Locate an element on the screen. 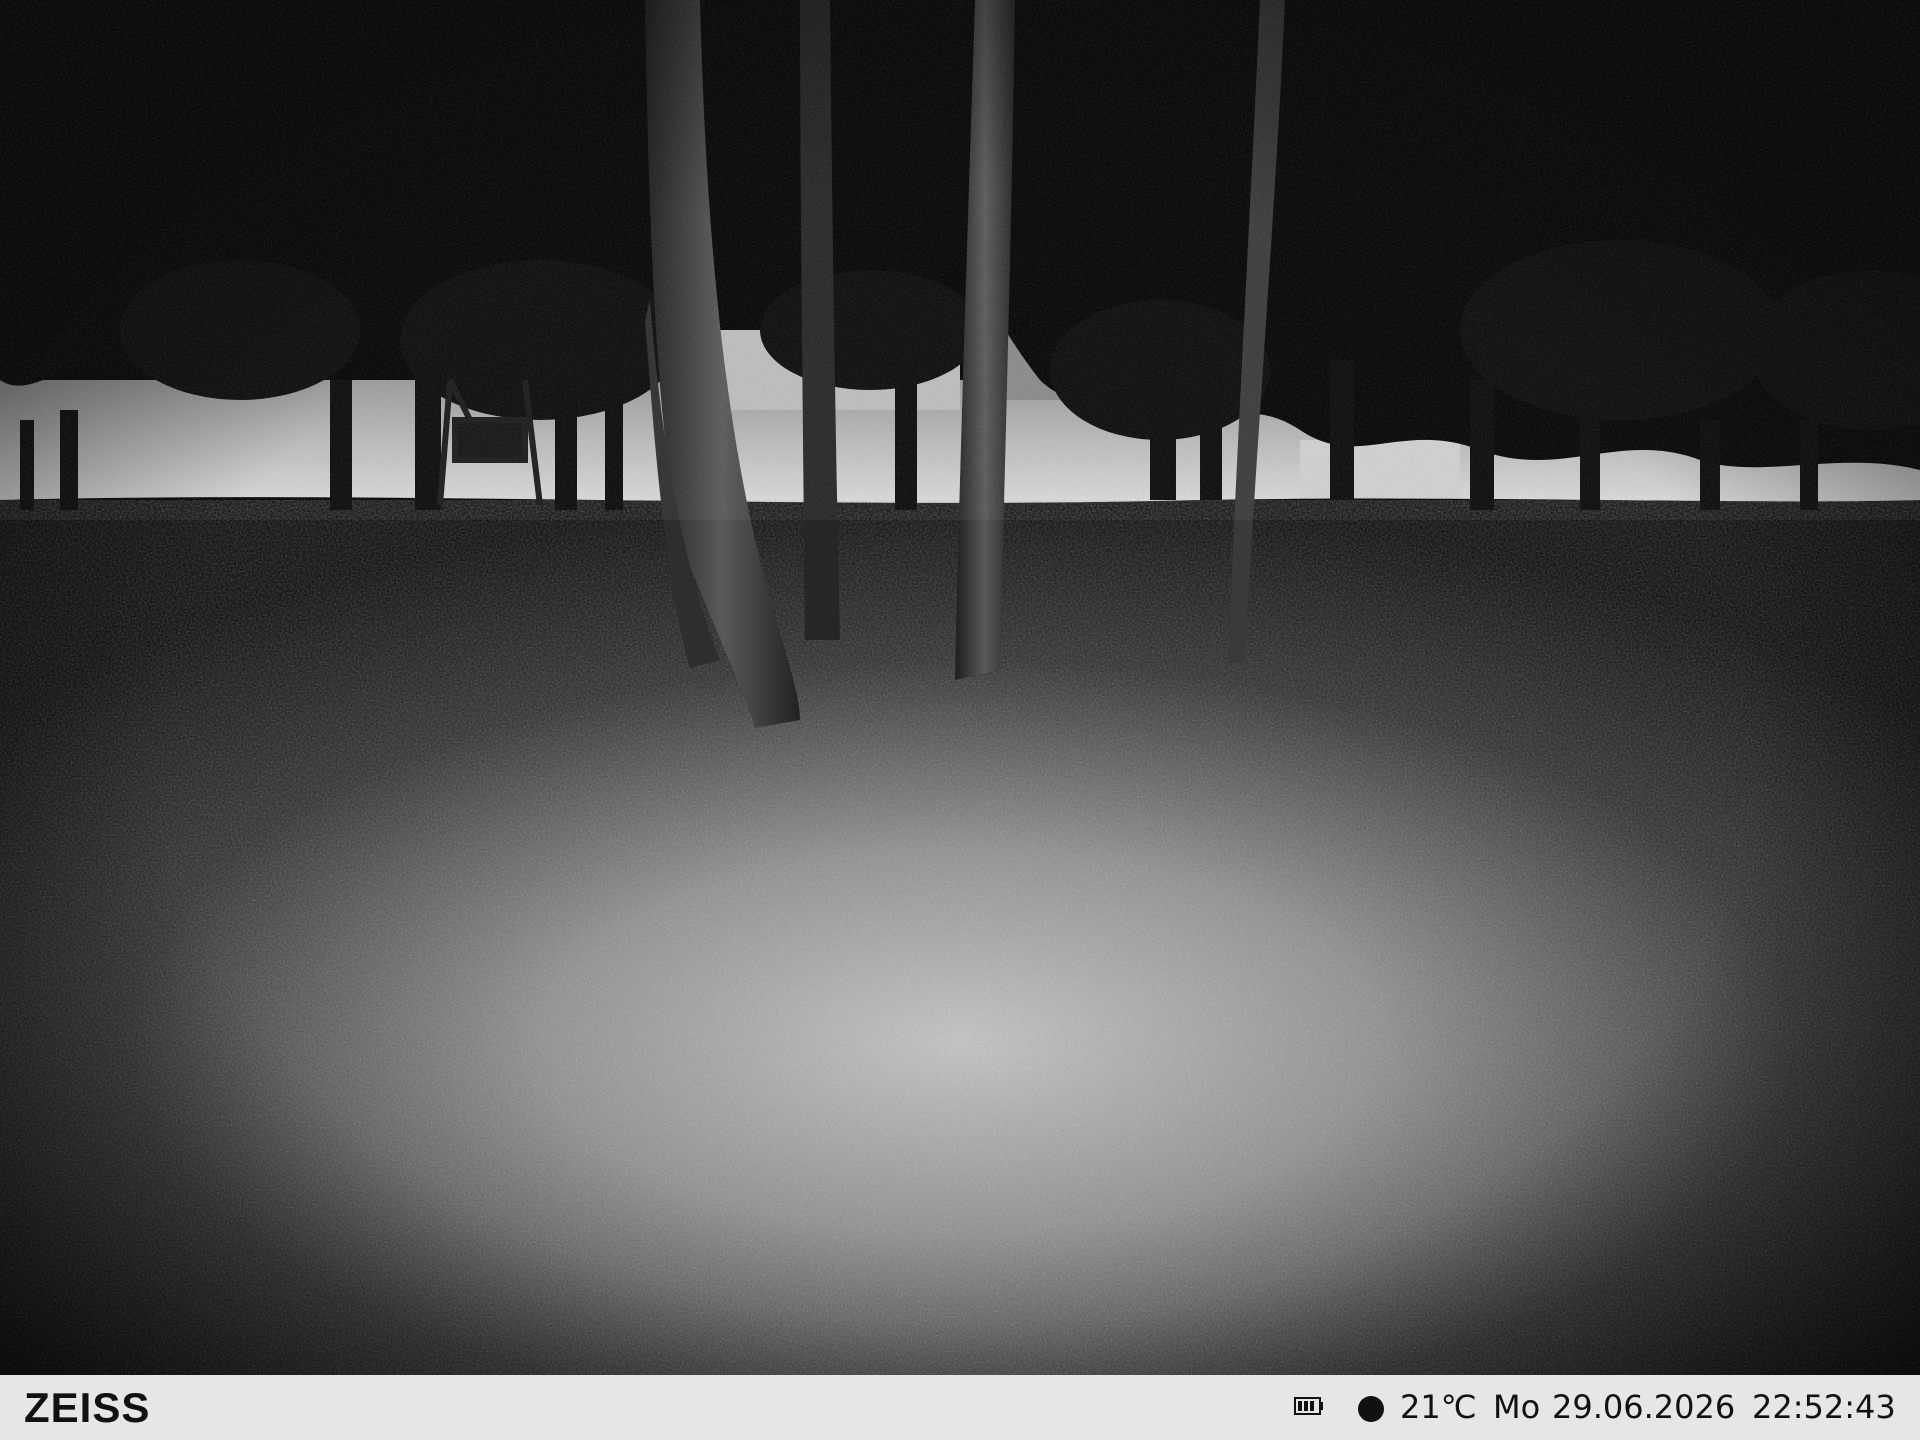 The width and height of the screenshot is (1920, 1440). camera-info-bar: ZEISS 21℃ Mo 29.06.2026 22:52:43 is located at coordinates (960, 1407).